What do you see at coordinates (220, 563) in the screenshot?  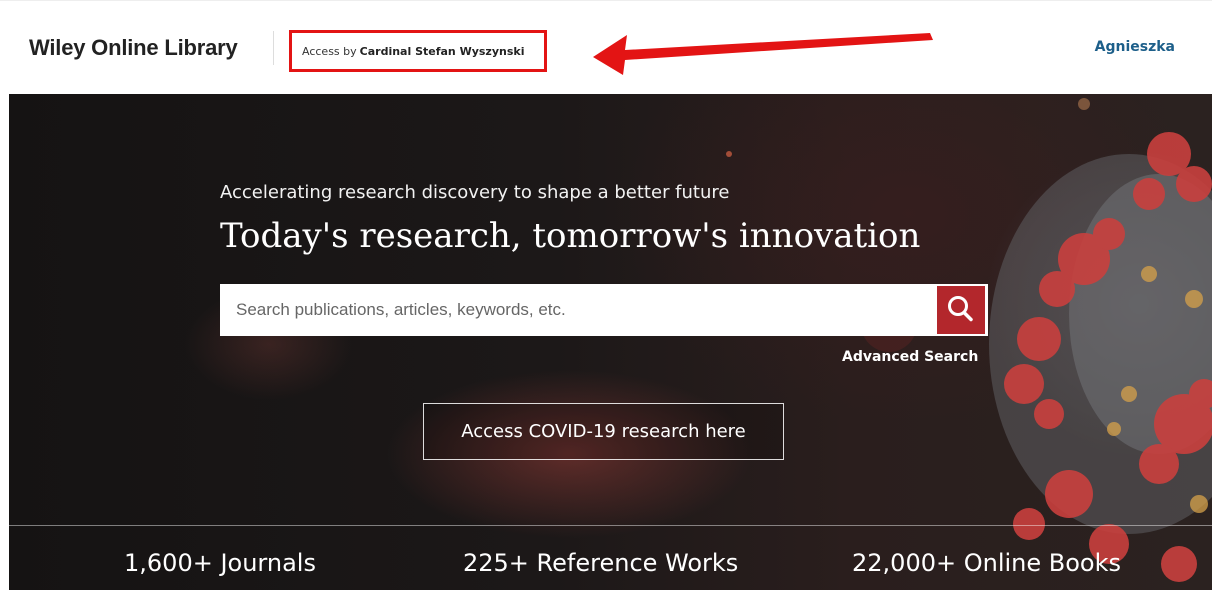 I see `stat-journals: 1,600+ Journals` at bounding box center [220, 563].